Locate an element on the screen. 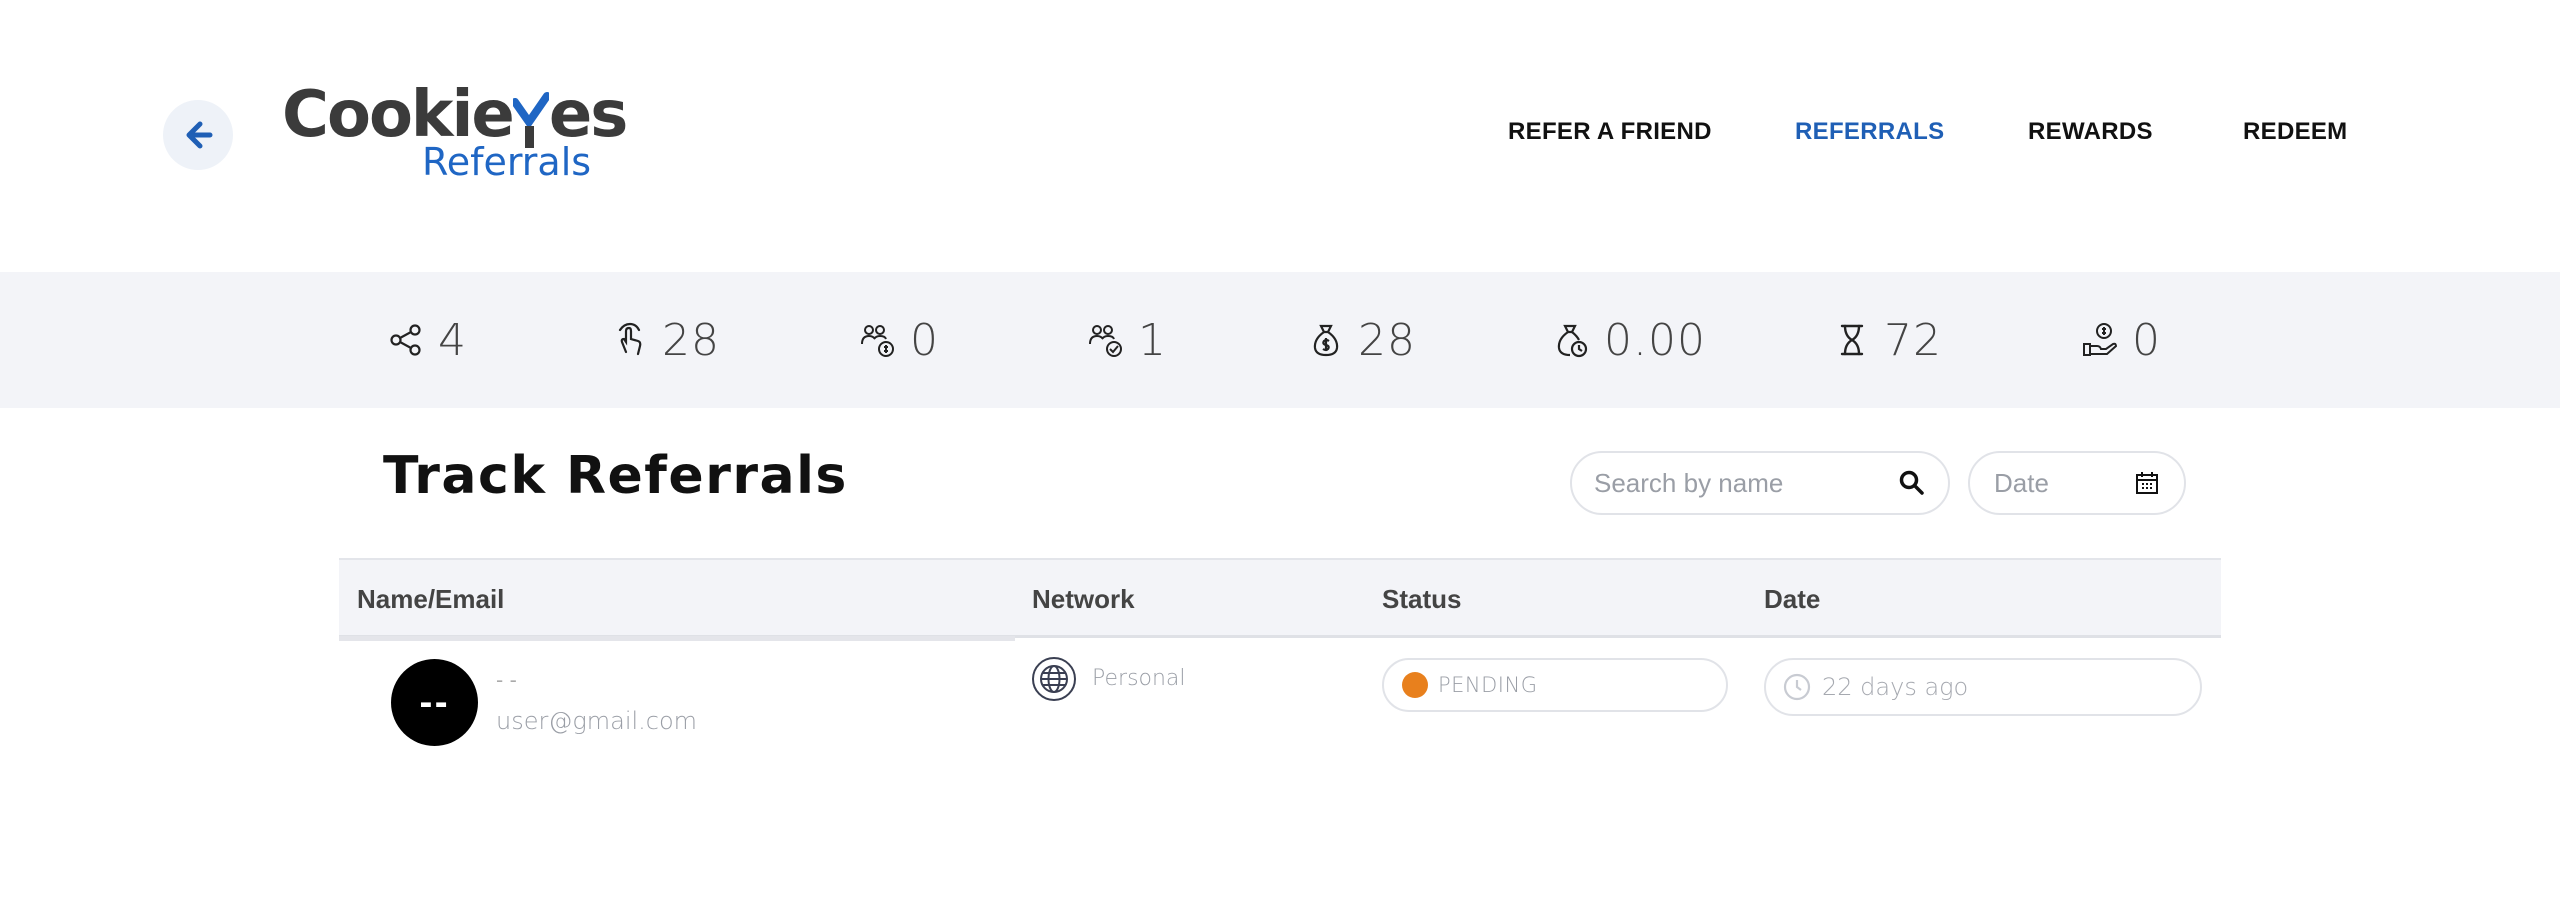 This screenshot has height=918, width=2560. stat-earnings: 28 is located at coordinates (1362, 340).